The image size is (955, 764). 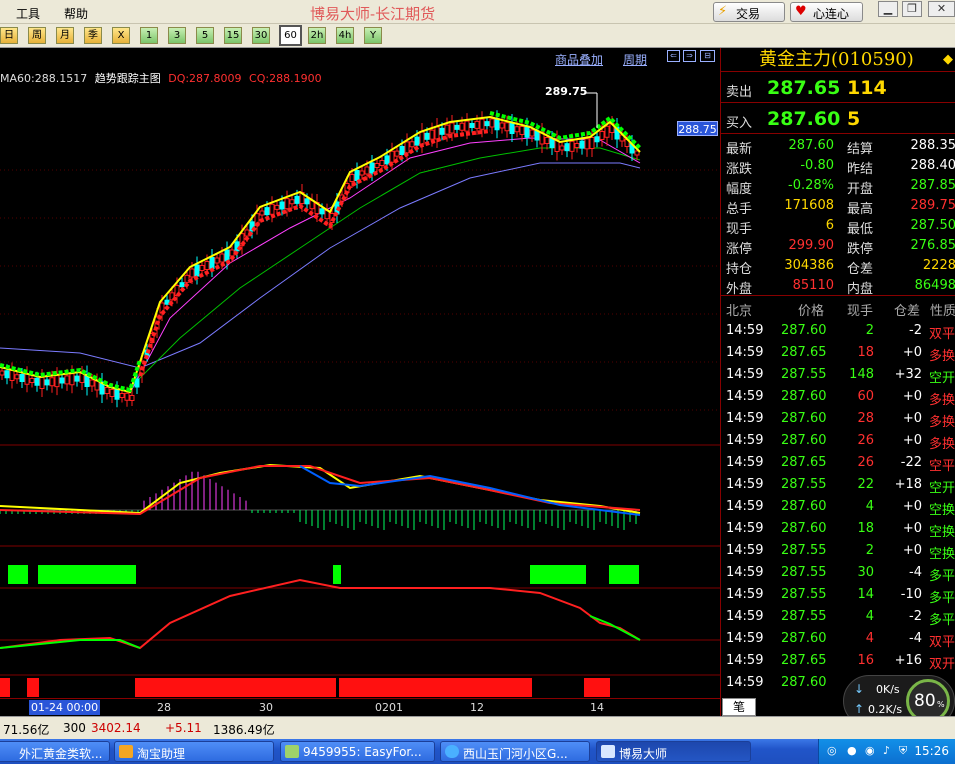 What do you see at coordinates (832, 750) in the screenshot?
I see `tray-icon: ◎` at bounding box center [832, 750].